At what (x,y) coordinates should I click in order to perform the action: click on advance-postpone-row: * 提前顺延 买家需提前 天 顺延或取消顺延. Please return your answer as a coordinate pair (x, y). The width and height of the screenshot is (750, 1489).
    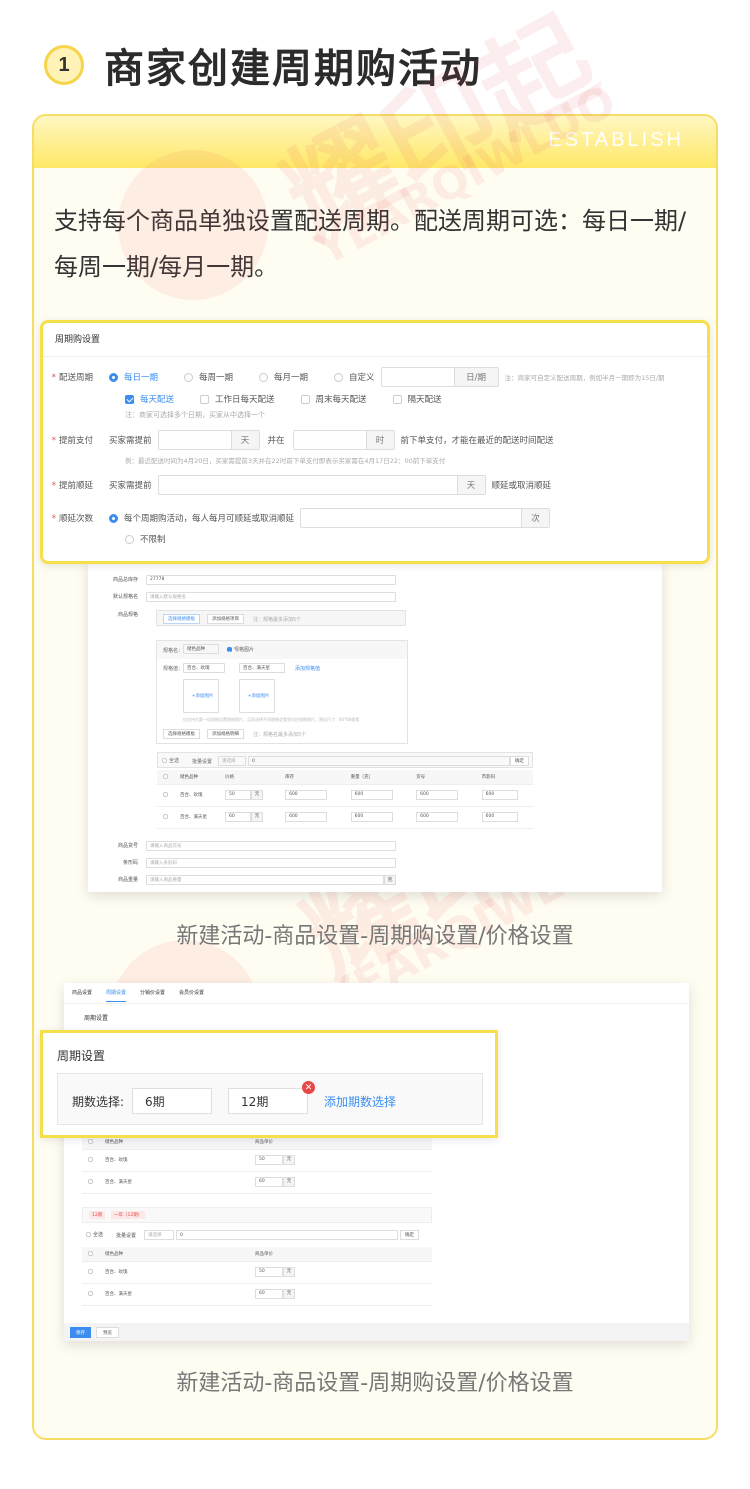
    Looking at the image, I should click on (297, 485).